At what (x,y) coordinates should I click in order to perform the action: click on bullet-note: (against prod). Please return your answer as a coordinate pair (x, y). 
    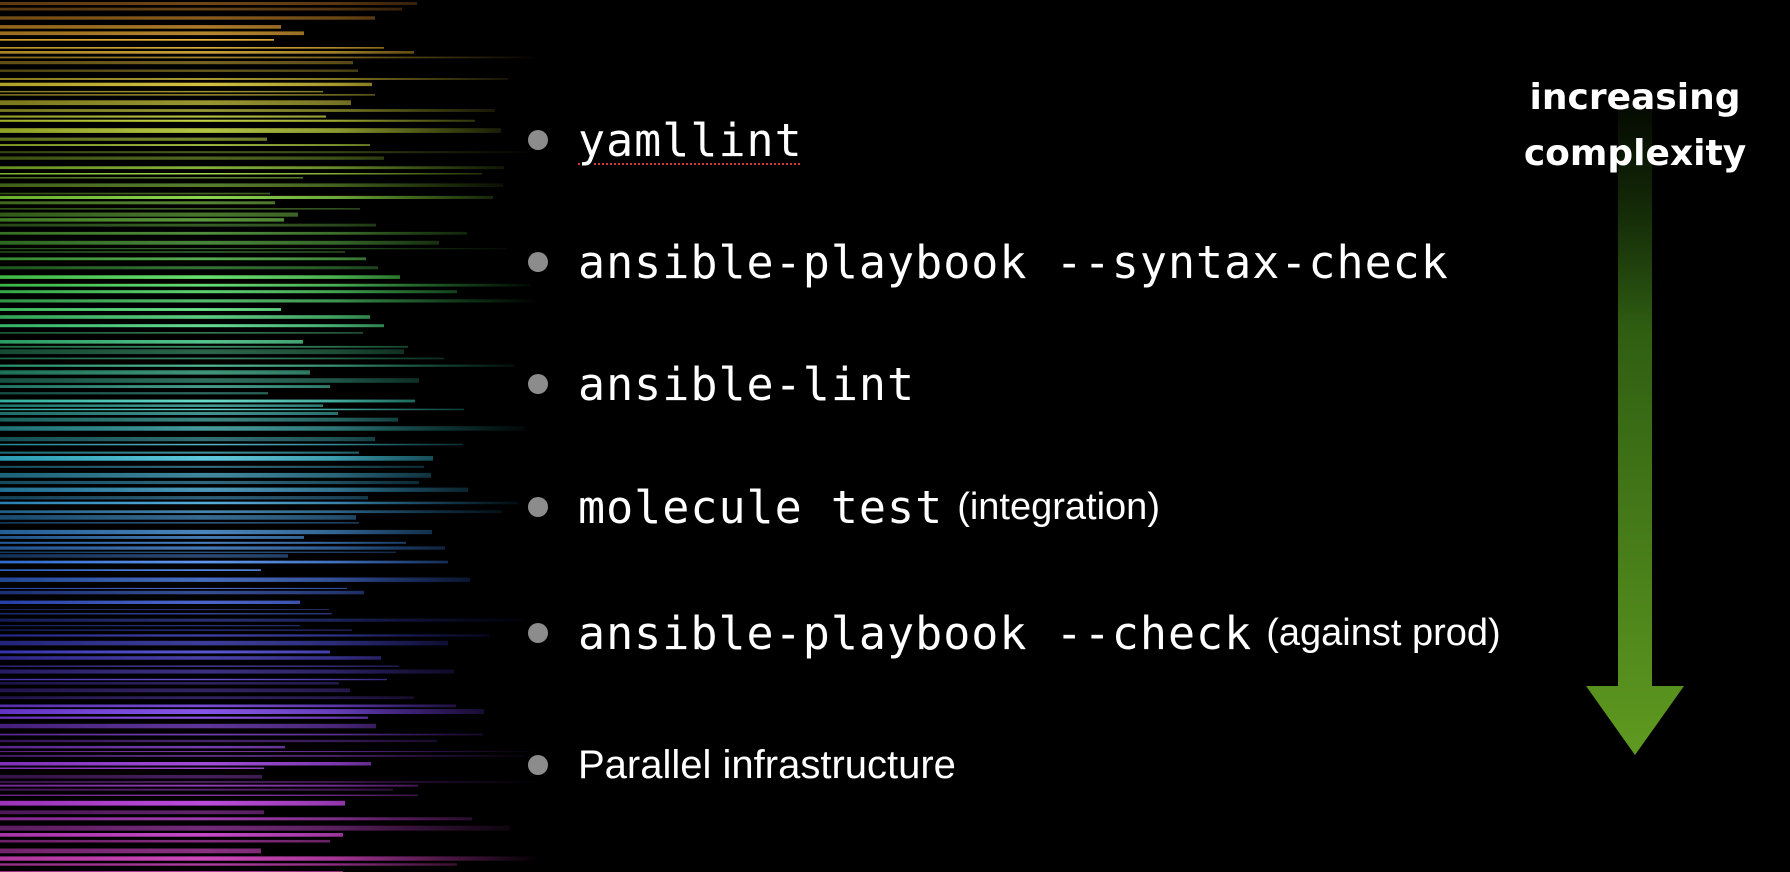
    Looking at the image, I should click on (1383, 632).